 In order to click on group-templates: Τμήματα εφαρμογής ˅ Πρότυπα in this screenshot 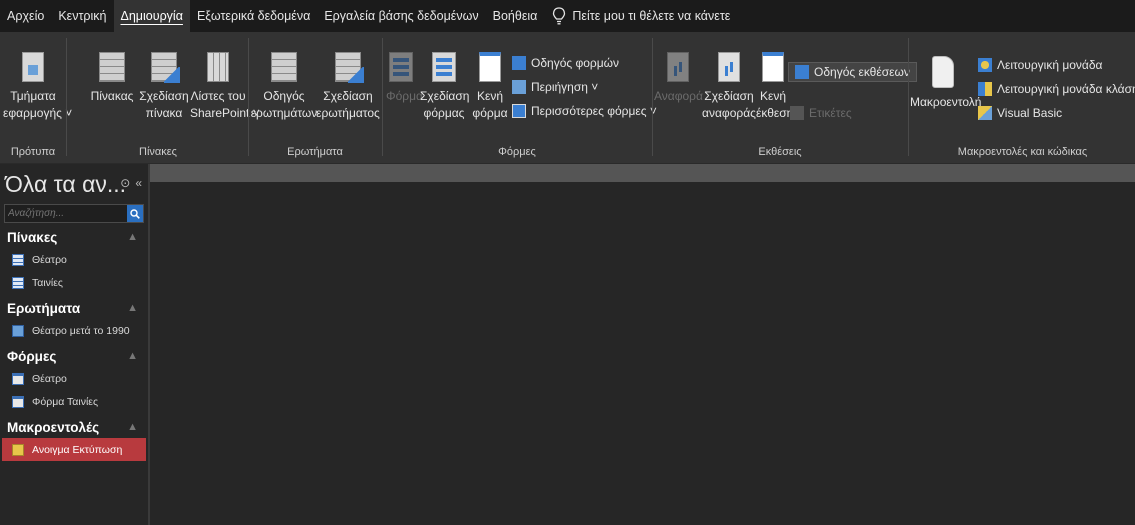, I will do `click(36, 98)`.